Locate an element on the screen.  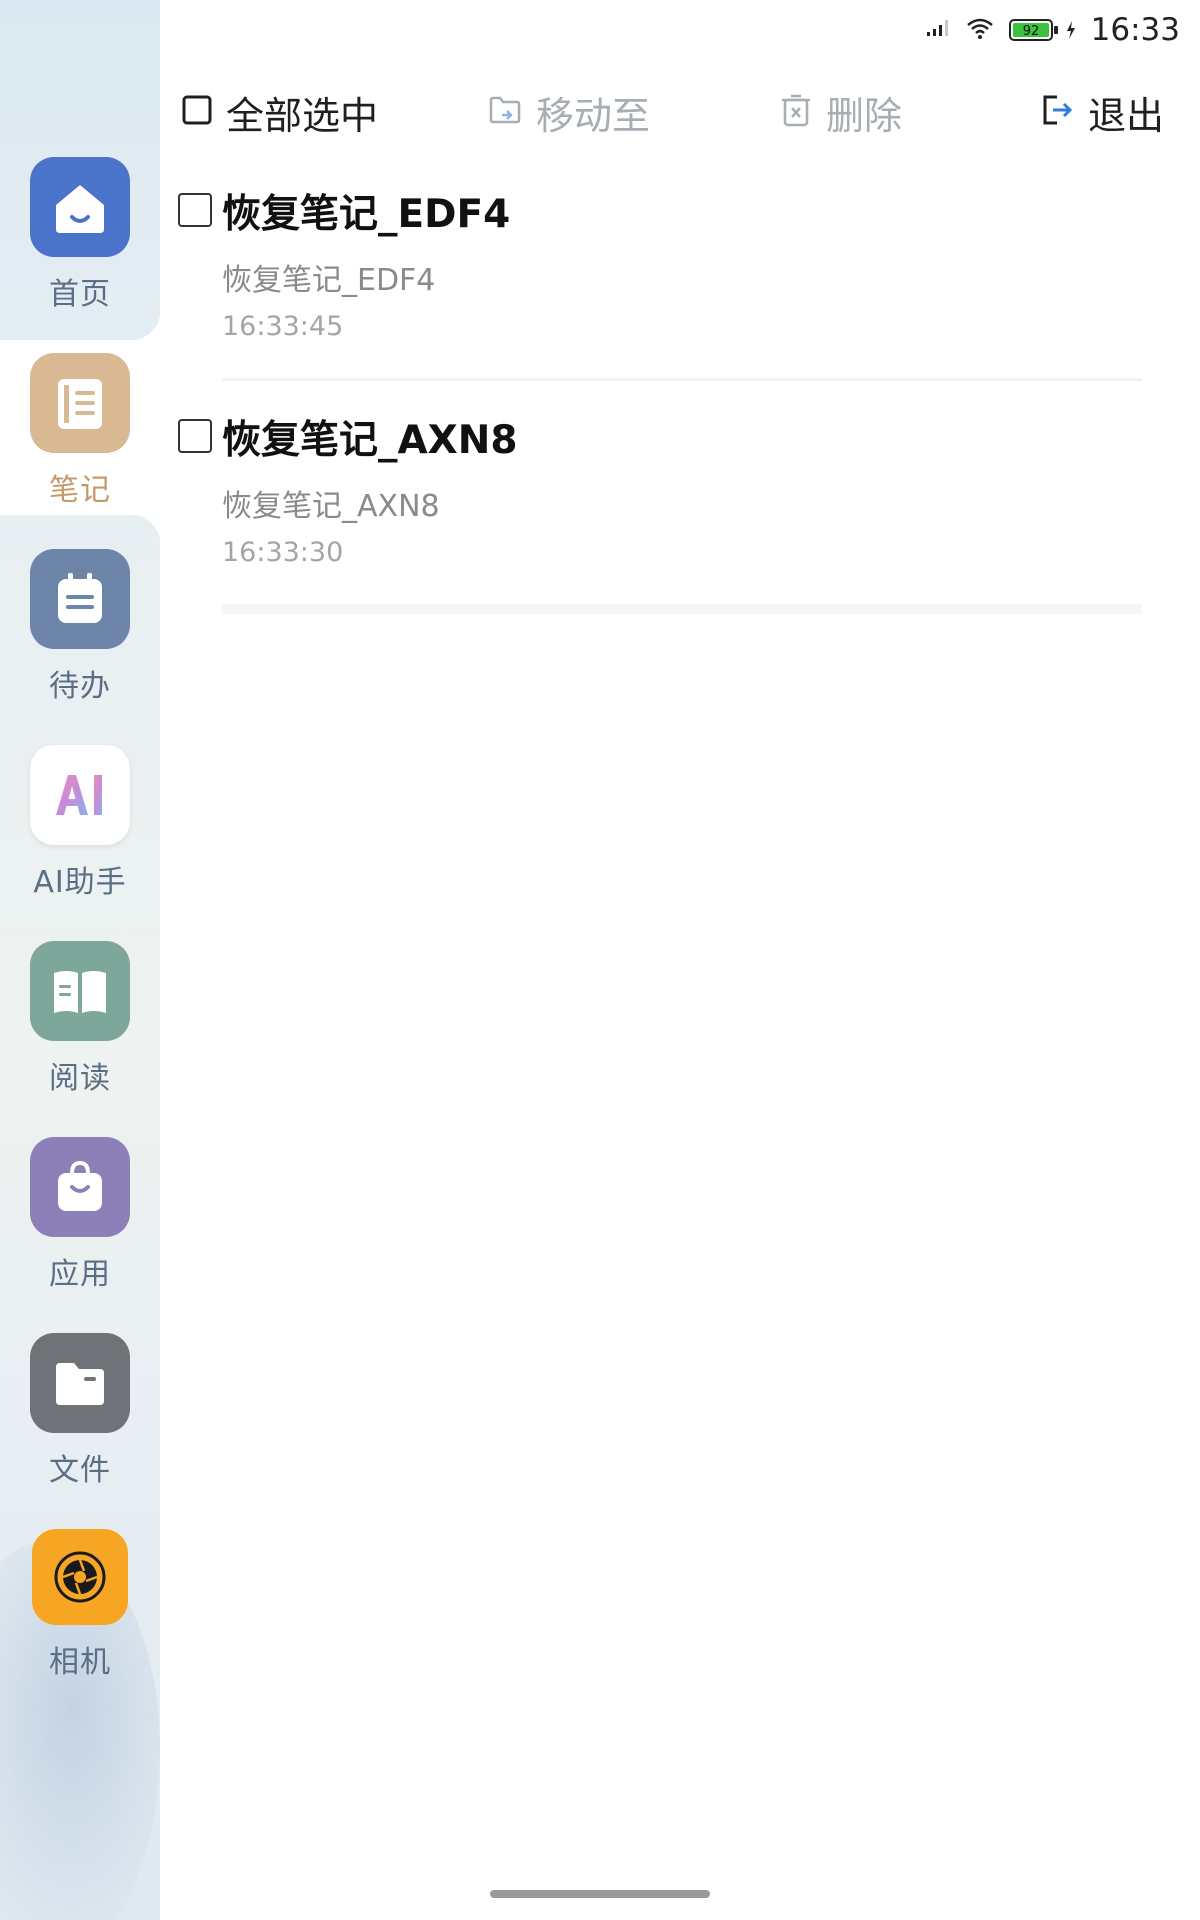
ai-assistant-icon is located at coordinates (80, 795).